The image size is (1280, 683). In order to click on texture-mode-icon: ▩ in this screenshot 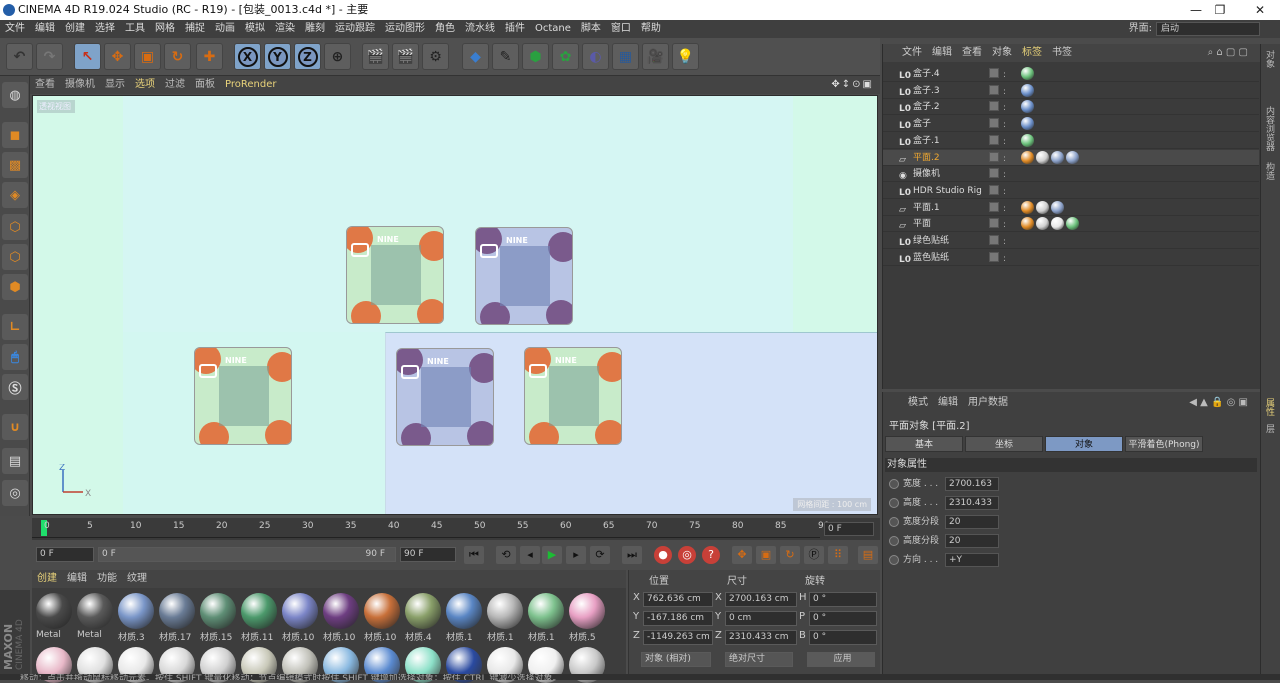, I will do `click(15, 165)`.